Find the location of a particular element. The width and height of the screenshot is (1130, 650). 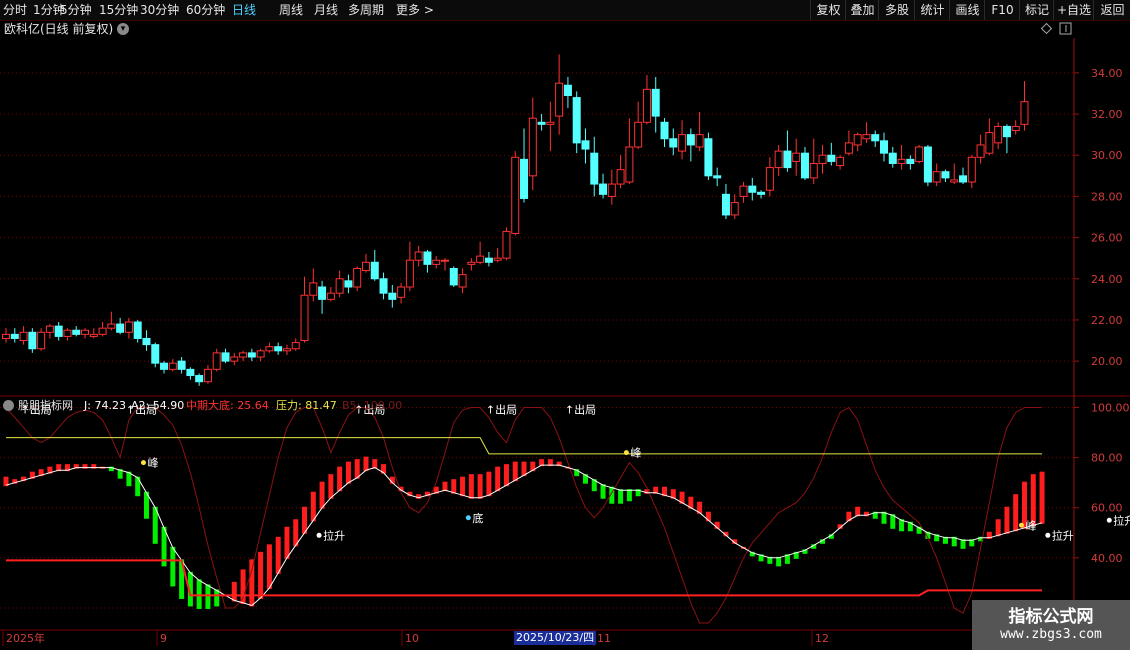

xaxis-label: 9 is located at coordinates (163, 638).